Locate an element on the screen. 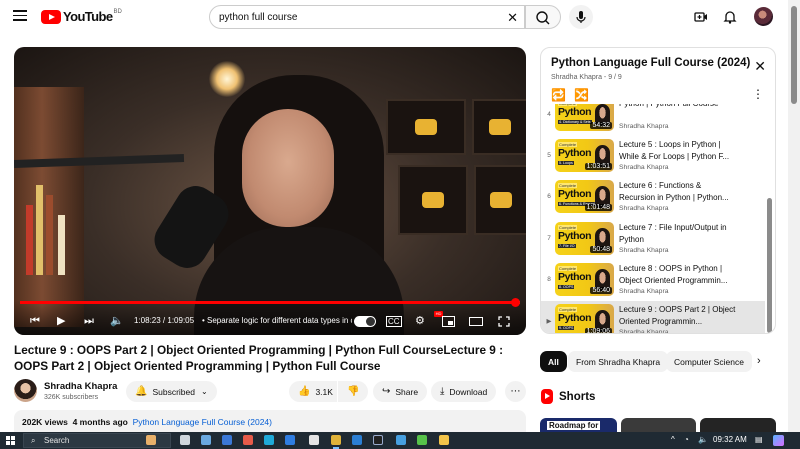 The image size is (800, 449). network-icon: ◔ is located at coordinates (686, 439).